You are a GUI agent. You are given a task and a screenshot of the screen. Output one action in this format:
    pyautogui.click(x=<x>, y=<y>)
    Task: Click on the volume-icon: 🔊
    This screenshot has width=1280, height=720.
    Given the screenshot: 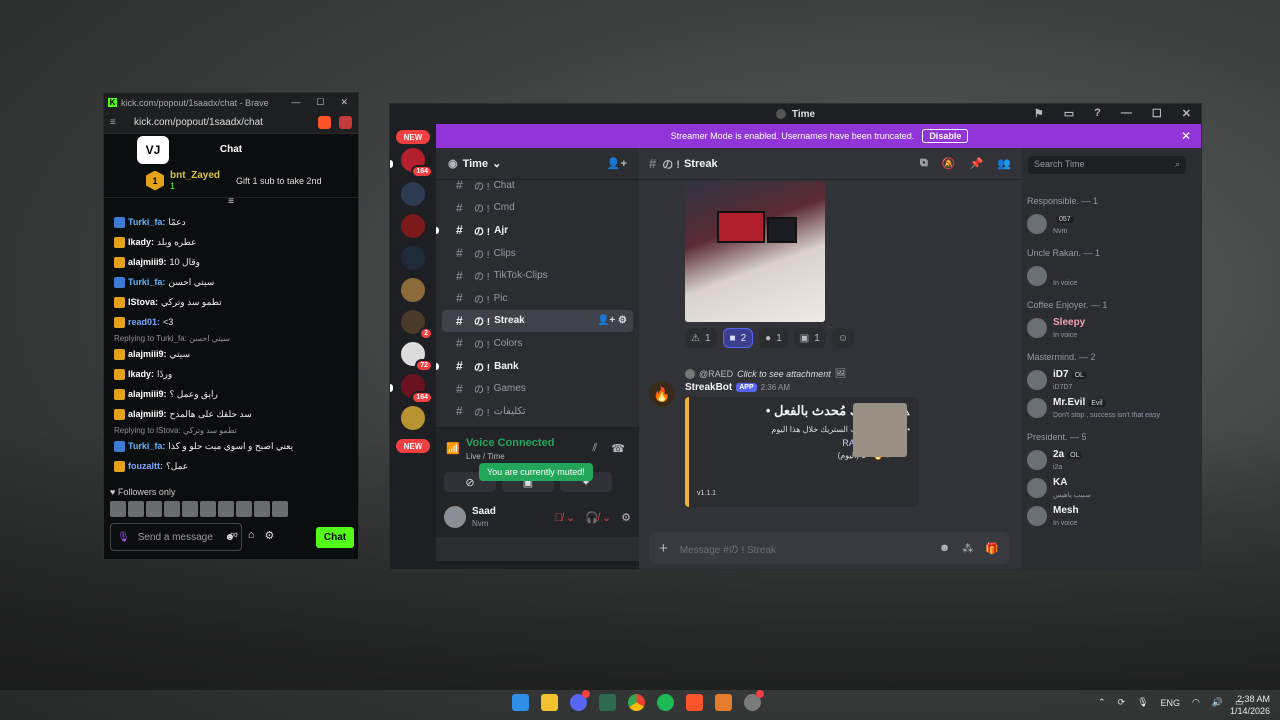 What is the action you would take?
    pyautogui.click(x=1217, y=702)
    